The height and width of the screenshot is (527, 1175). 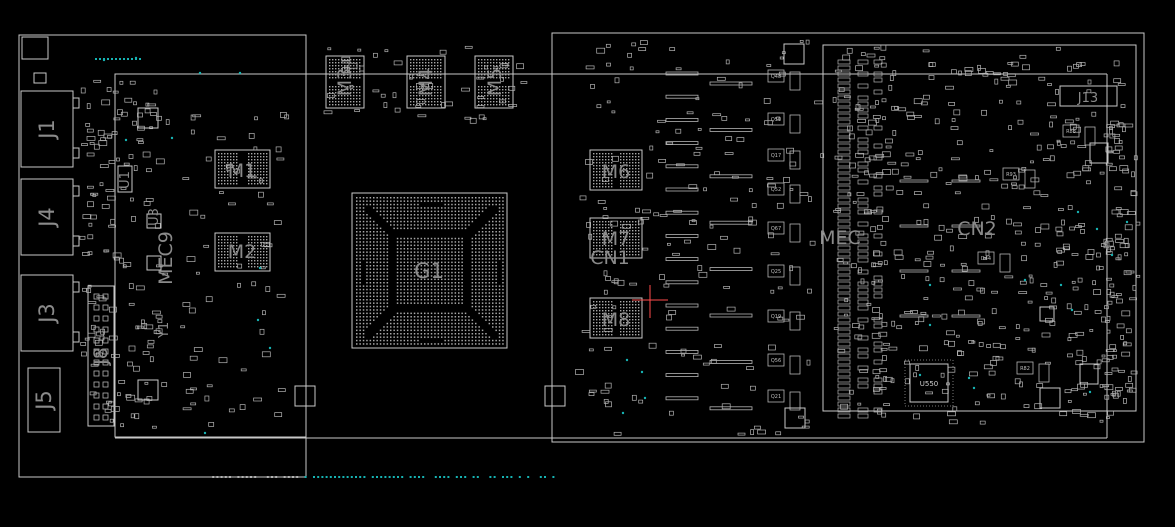 I want to click on part-label-q8: Q56, so click(x=776, y=361).